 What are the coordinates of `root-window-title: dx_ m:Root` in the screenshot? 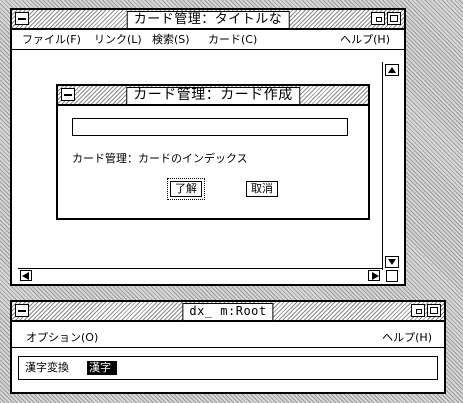 It's located at (228, 312).